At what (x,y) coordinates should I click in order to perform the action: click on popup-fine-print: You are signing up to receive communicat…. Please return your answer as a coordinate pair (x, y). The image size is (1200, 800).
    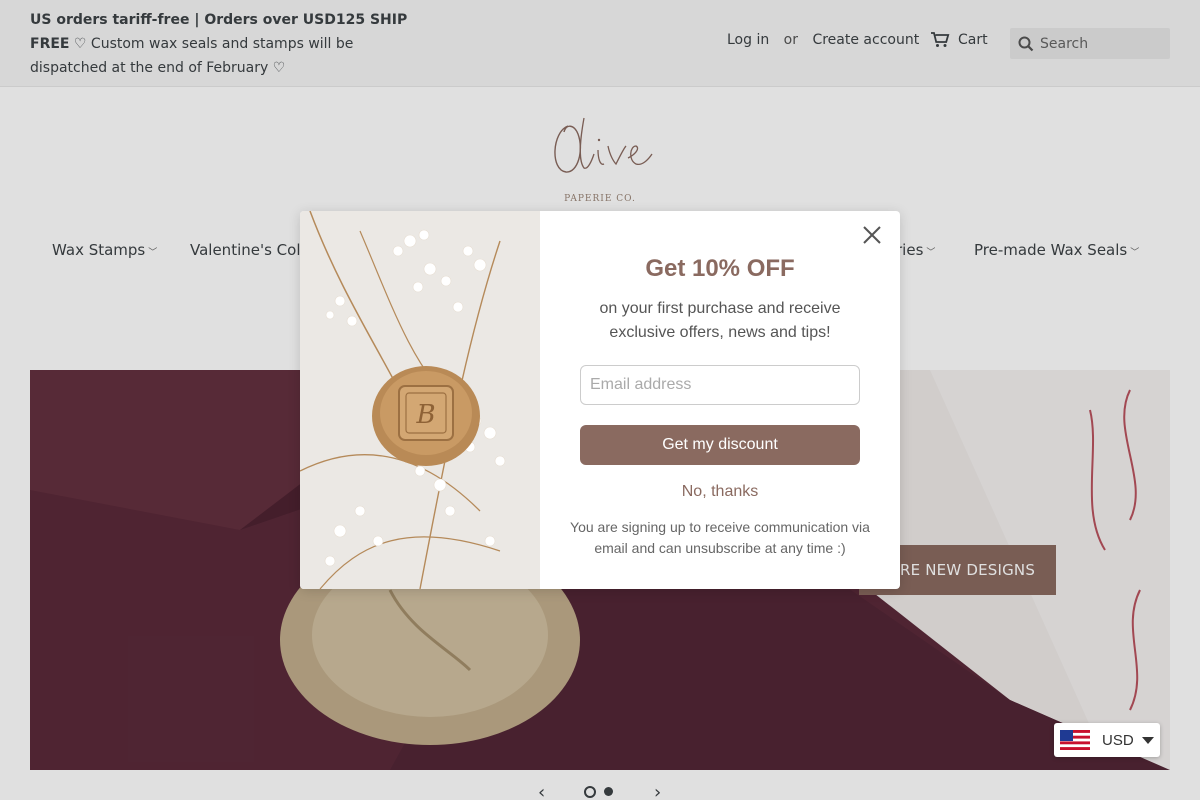
    Looking at the image, I should click on (720, 537).